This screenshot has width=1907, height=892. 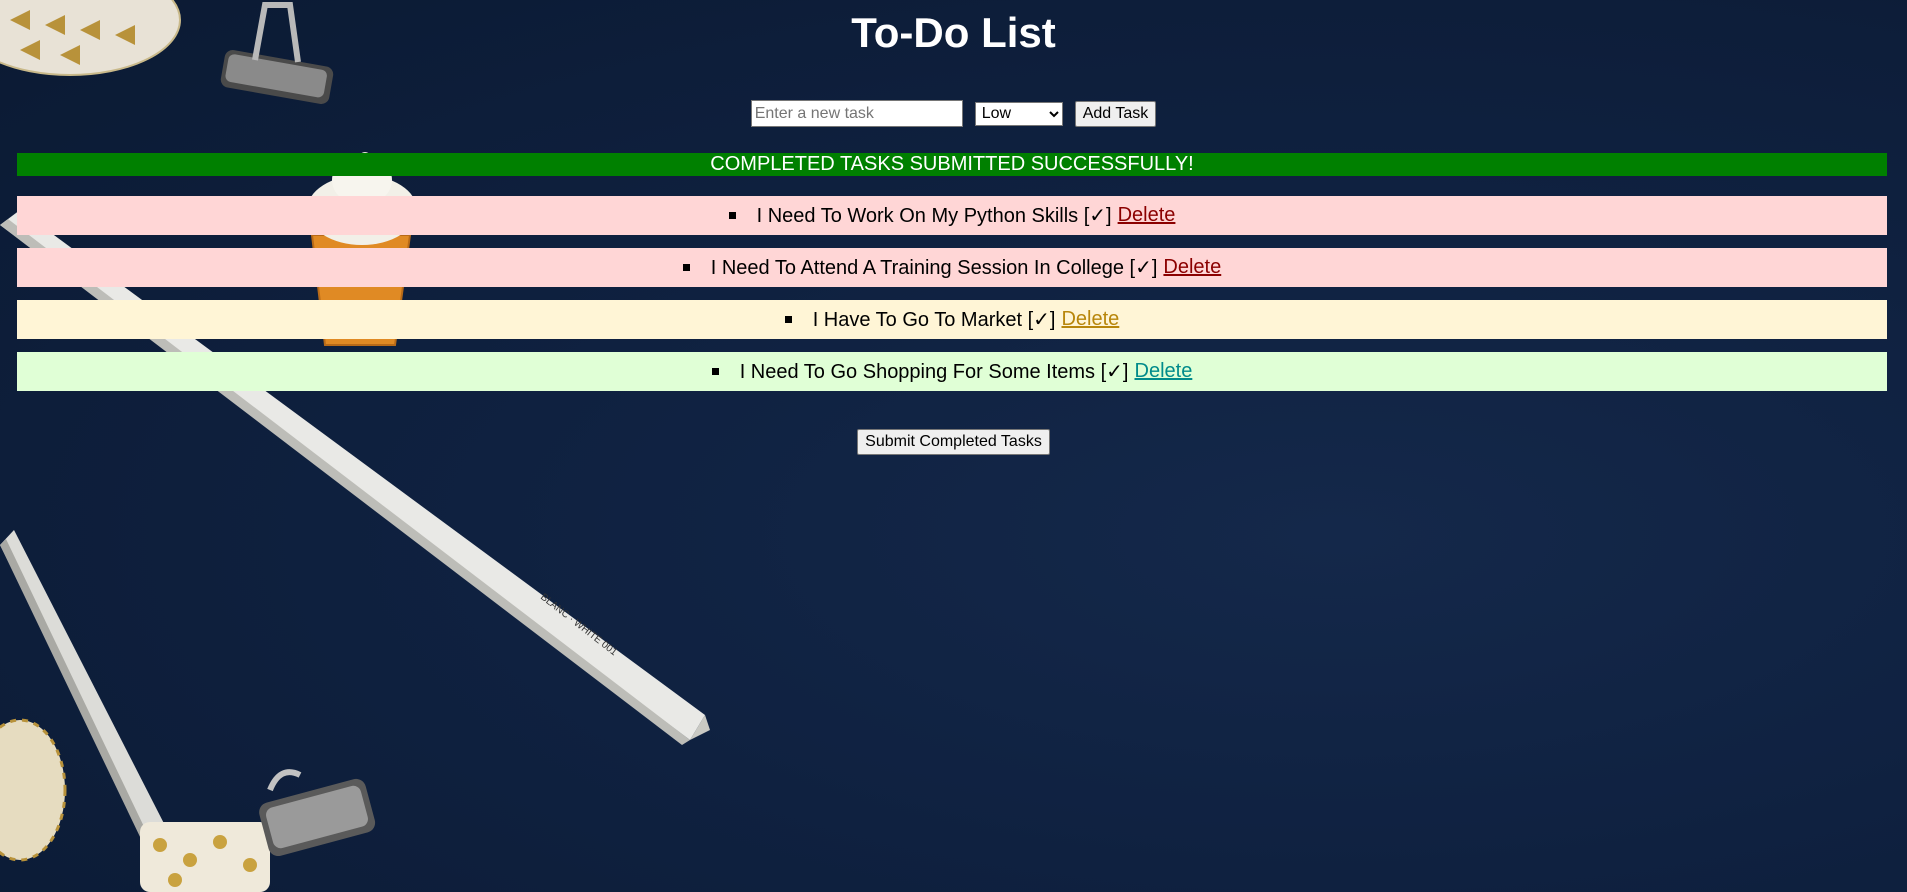 I want to click on task-item: I Have To Go To Market [✓] Delete, so click(x=952, y=319).